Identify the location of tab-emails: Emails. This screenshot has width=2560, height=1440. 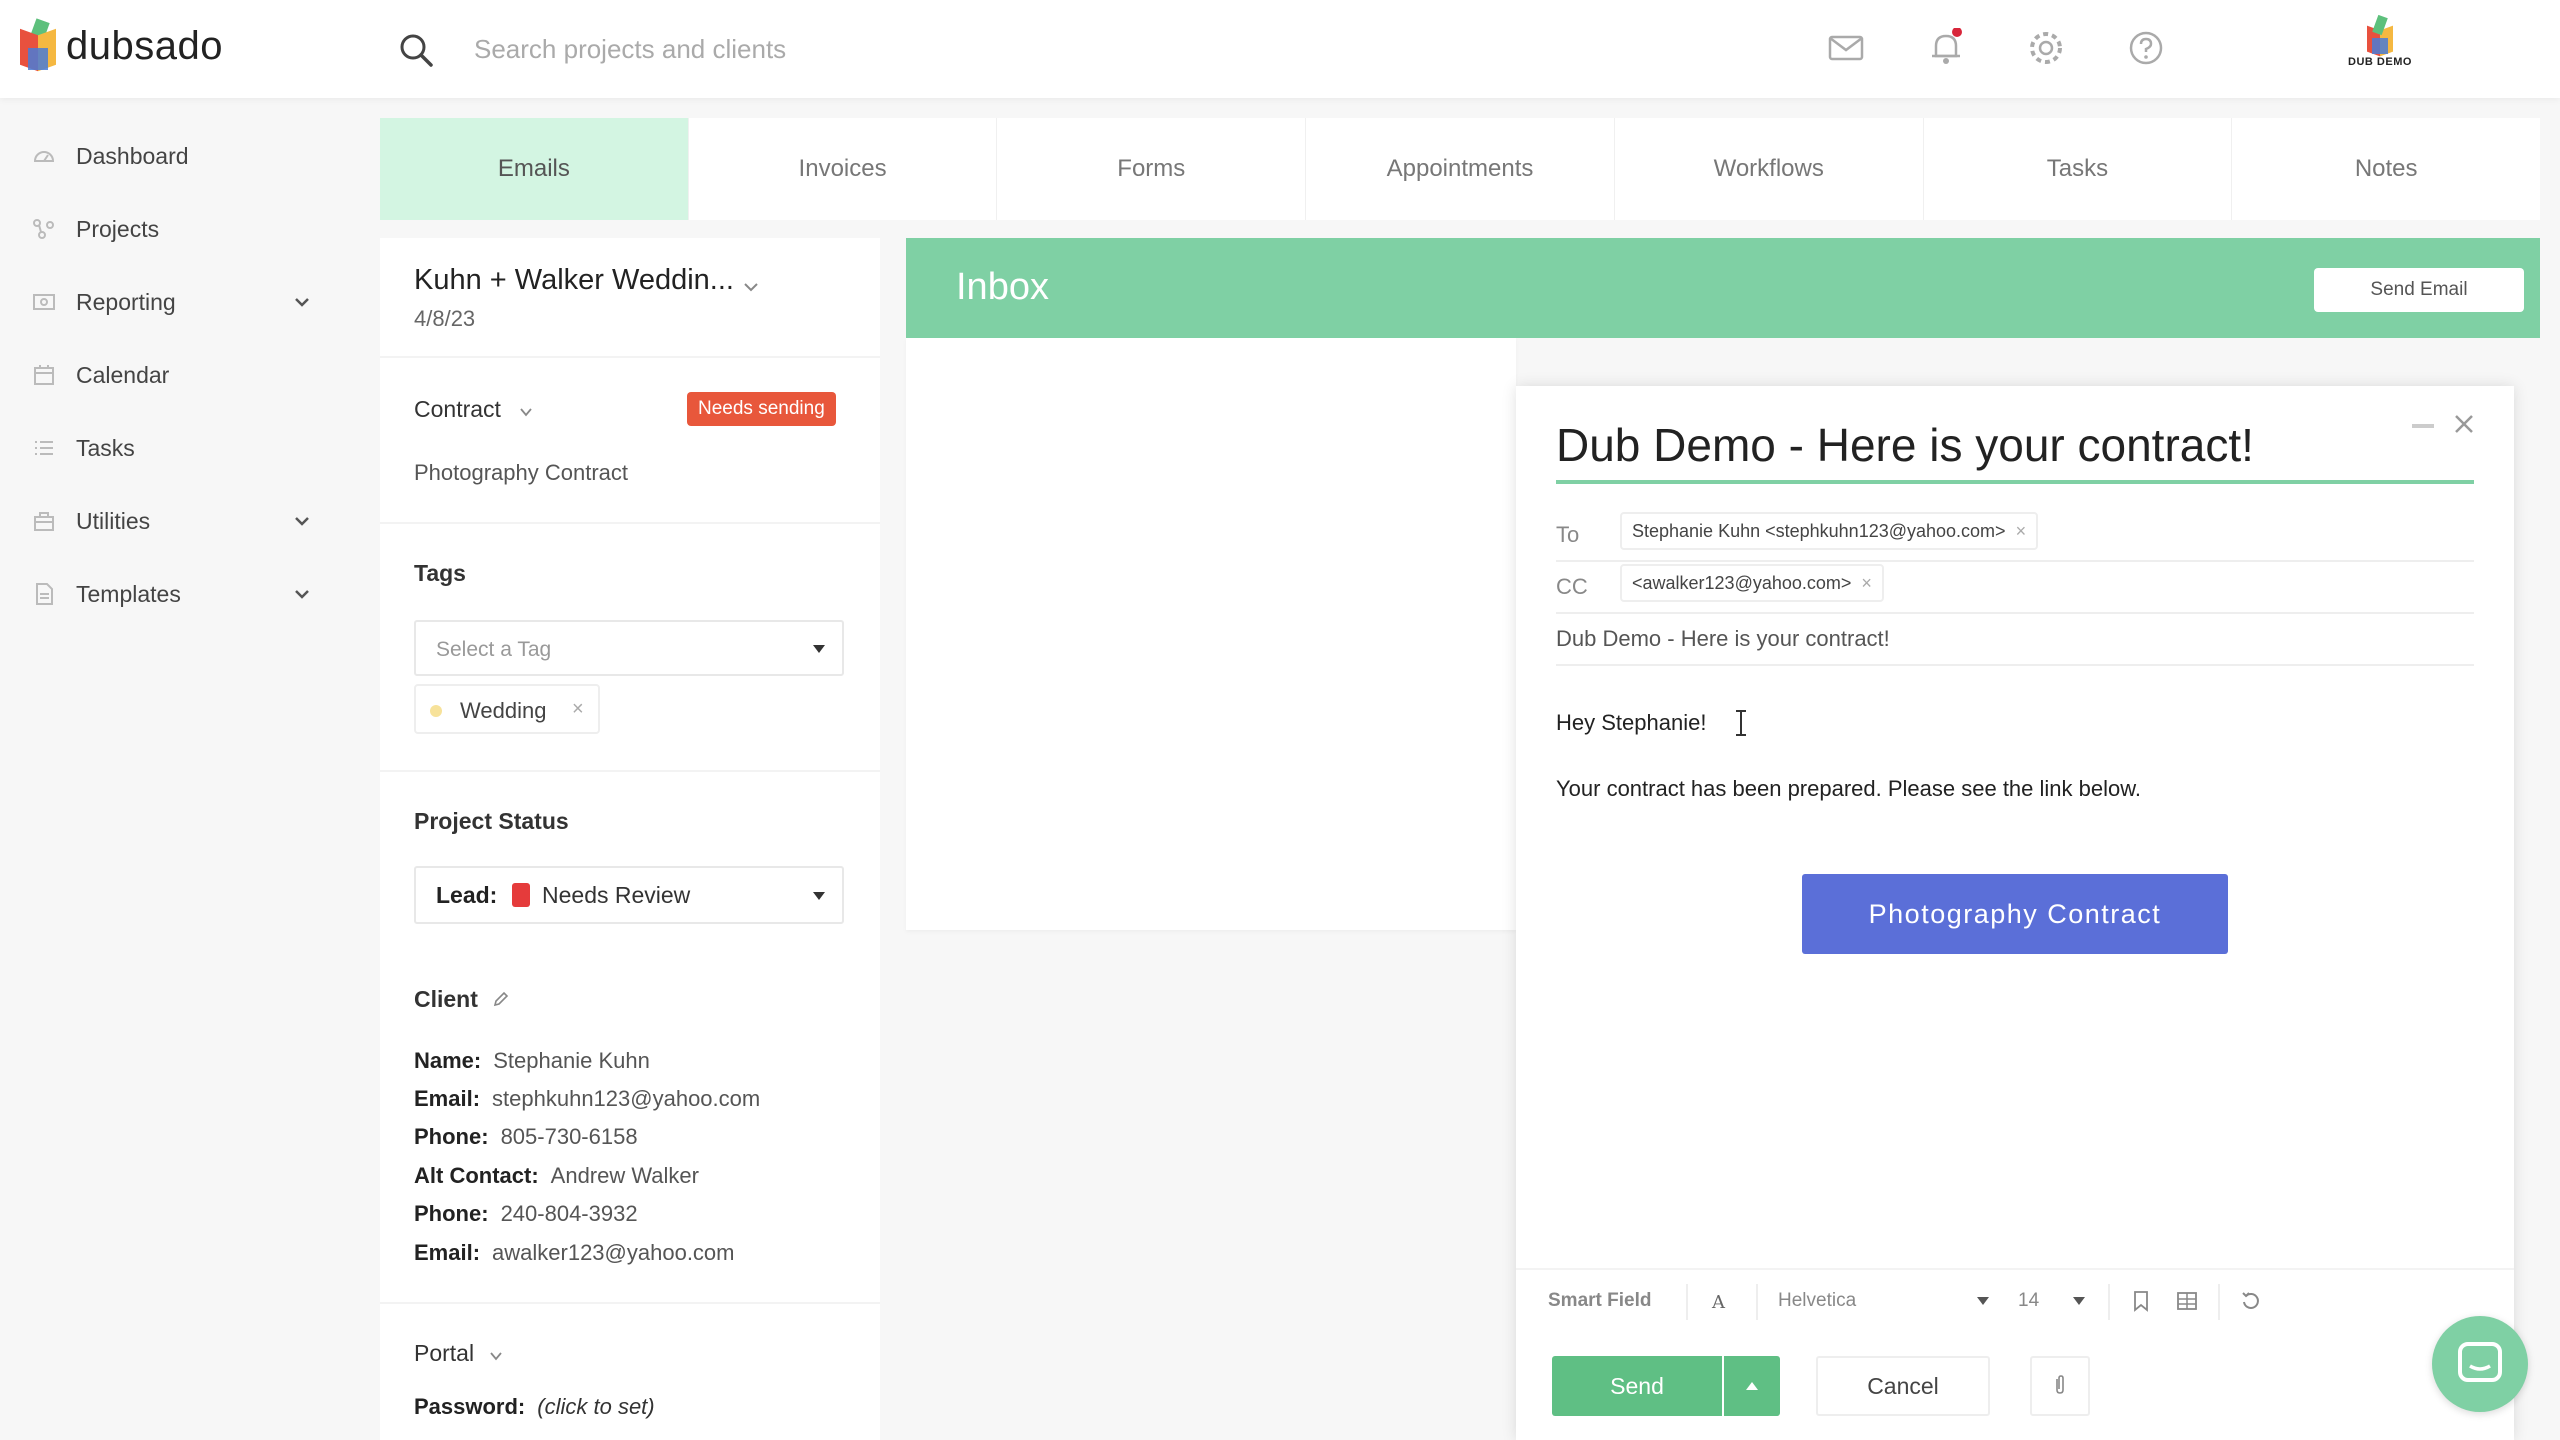
(534, 169).